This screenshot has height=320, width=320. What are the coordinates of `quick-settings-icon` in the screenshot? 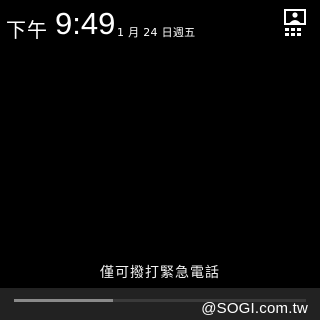 It's located at (295, 23).